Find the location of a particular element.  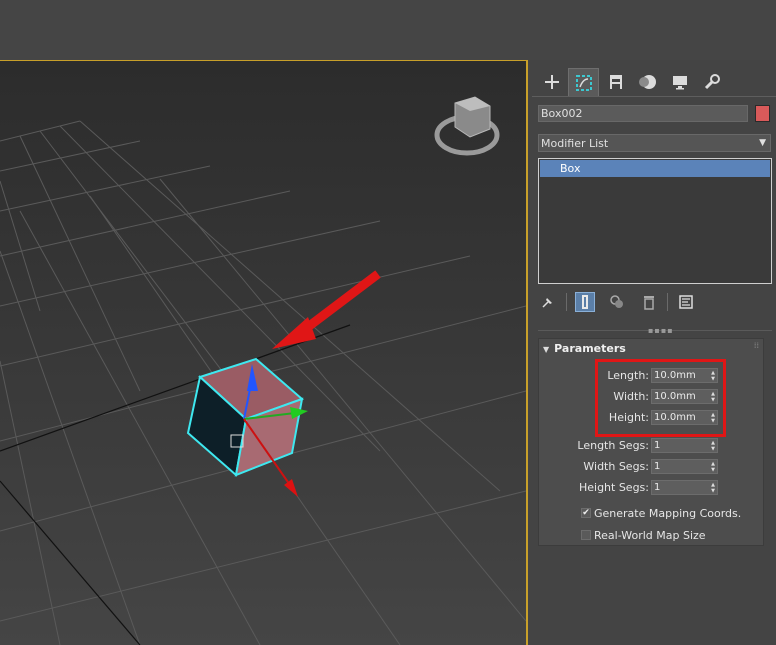

height-segs-label: Height Segs: is located at coordinates (613, 487).